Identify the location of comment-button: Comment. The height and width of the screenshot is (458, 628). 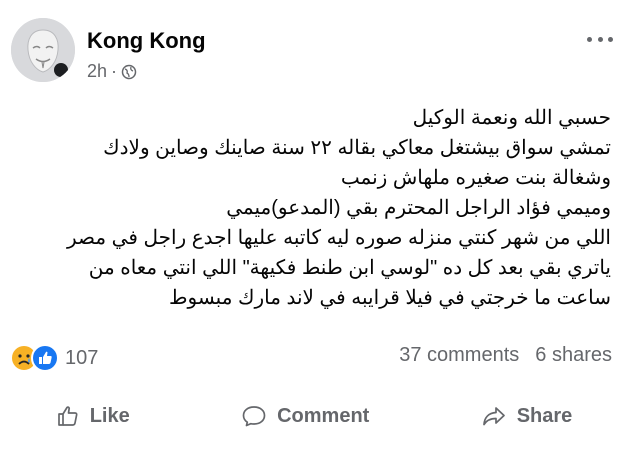
(305, 416).